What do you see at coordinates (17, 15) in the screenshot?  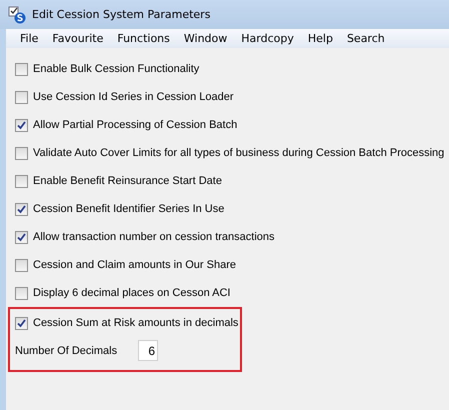 I see `app-icon` at bounding box center [17, 15].